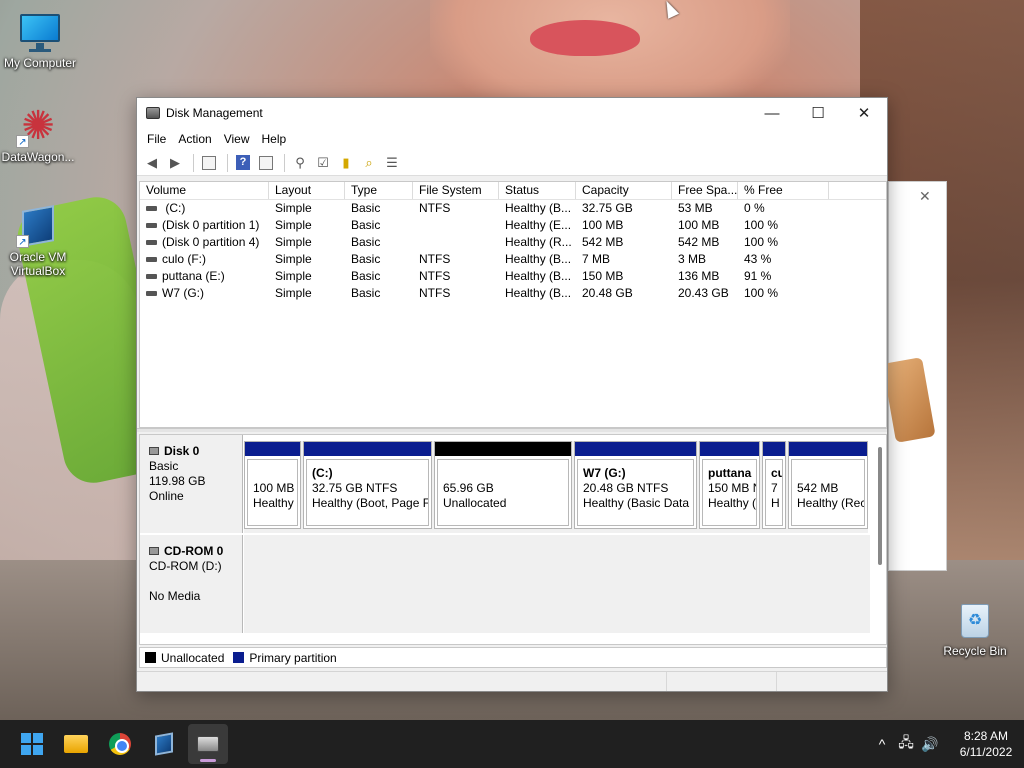  Describe the element at coordinates (40, 40) in the screenshot. I see `desktop-icon-my-computer: My Computer` at that location.